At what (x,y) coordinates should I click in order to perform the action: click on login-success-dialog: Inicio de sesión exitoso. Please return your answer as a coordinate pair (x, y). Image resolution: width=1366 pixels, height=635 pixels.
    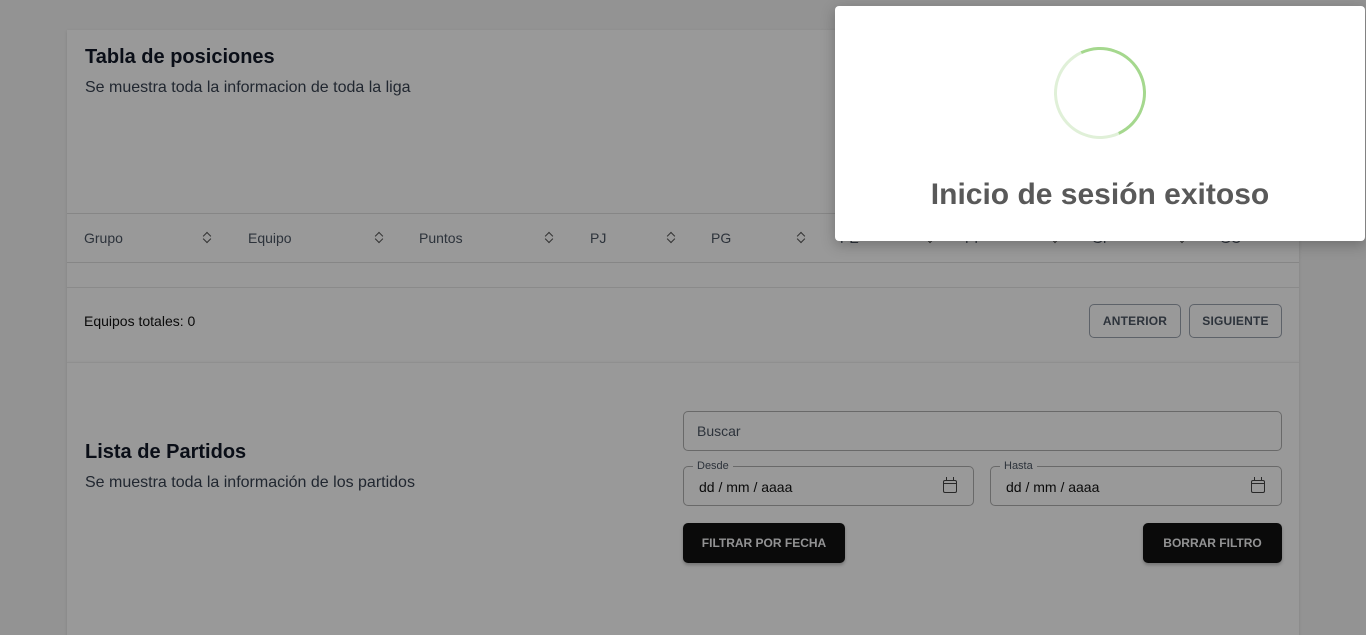
    Looking at the image, I should click on (1100, 123).